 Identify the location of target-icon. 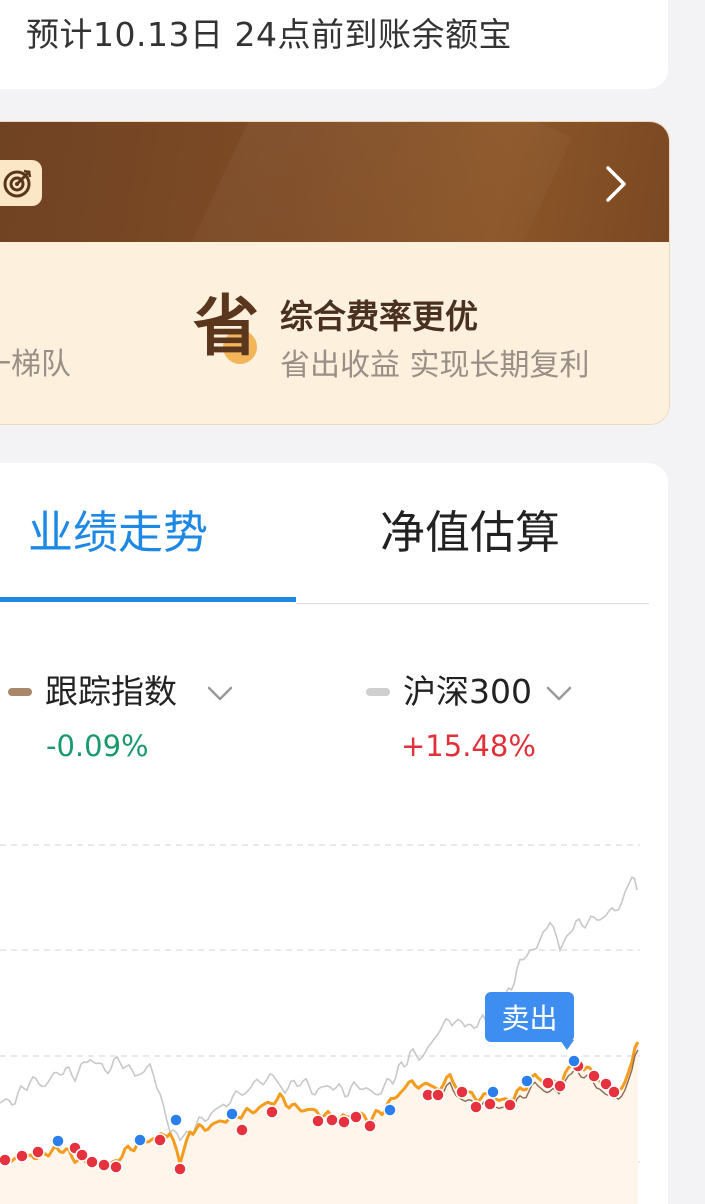
(17, 183).